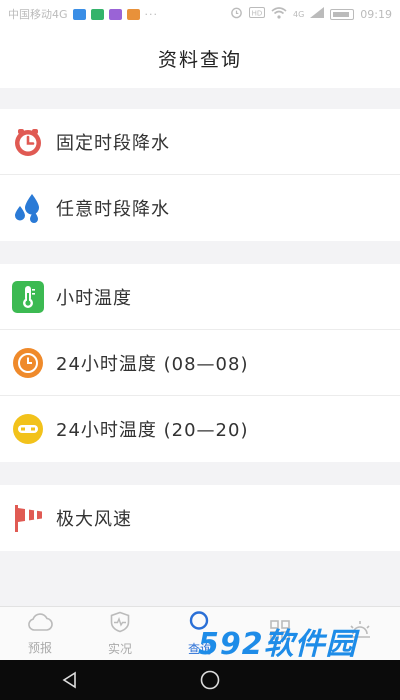  What do you see at coordinates (28, 429) in the screenshot?
I see `clock-20-icon` at bounding box center [28, 429].